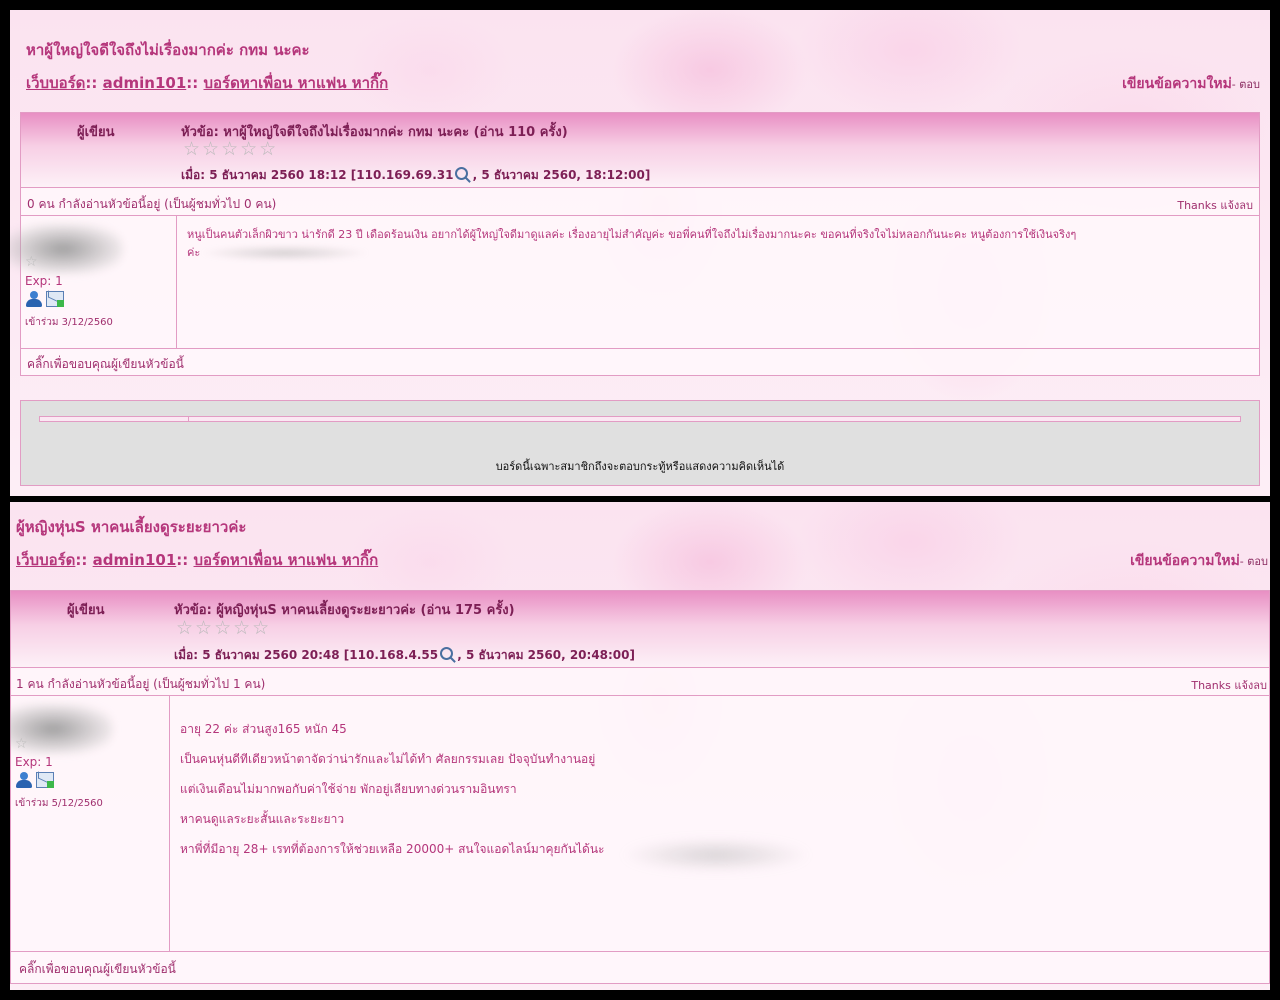 The height and width of the screenshot is (1000, 1280). I want to click on post-body-line: ค่ะ, so click(712, 253).